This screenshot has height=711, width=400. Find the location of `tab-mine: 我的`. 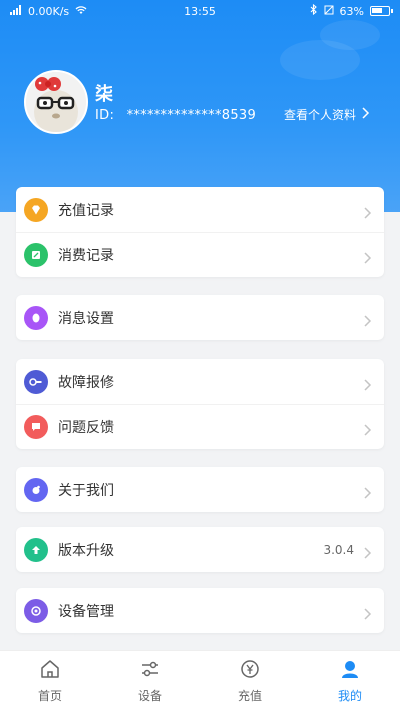

tab-mine: 我的 is located at coordinates (350, 681).